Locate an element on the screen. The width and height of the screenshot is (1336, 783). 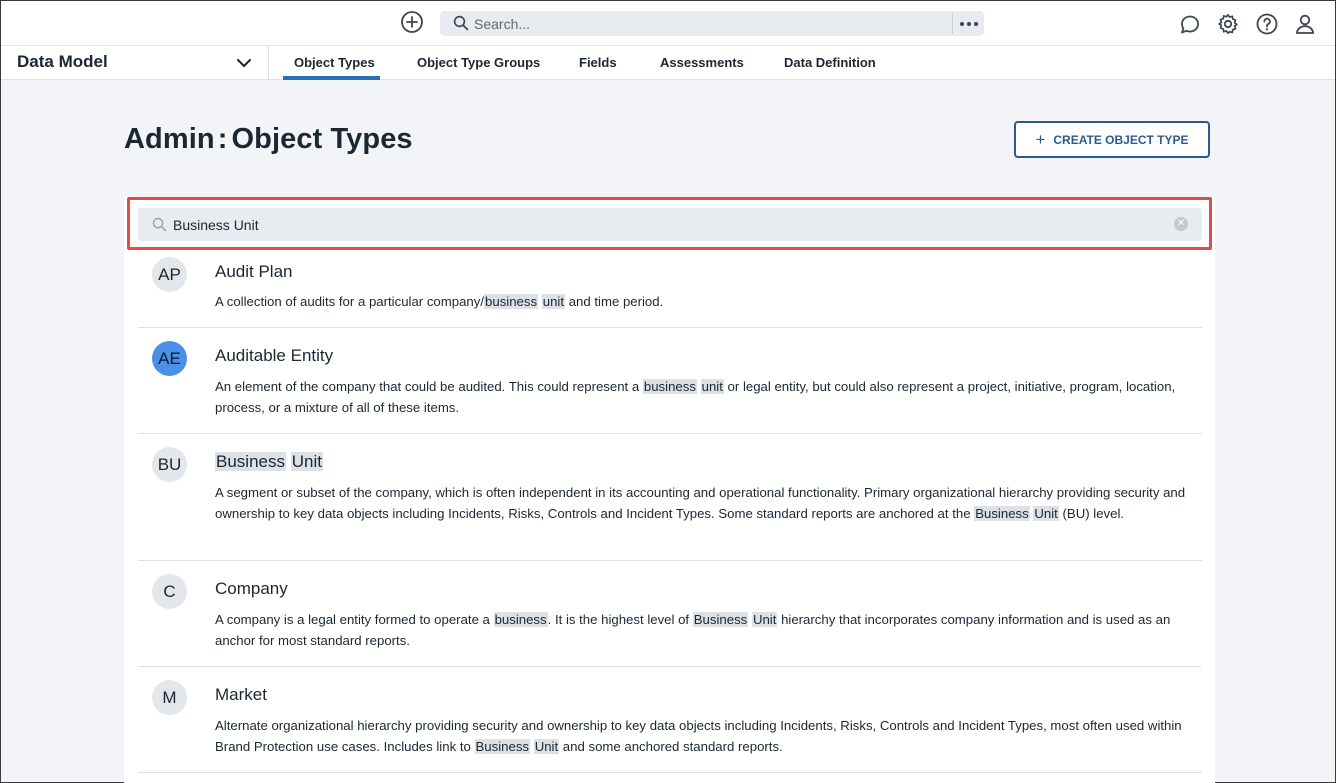
search-divider is located at coordinates (952, 23).